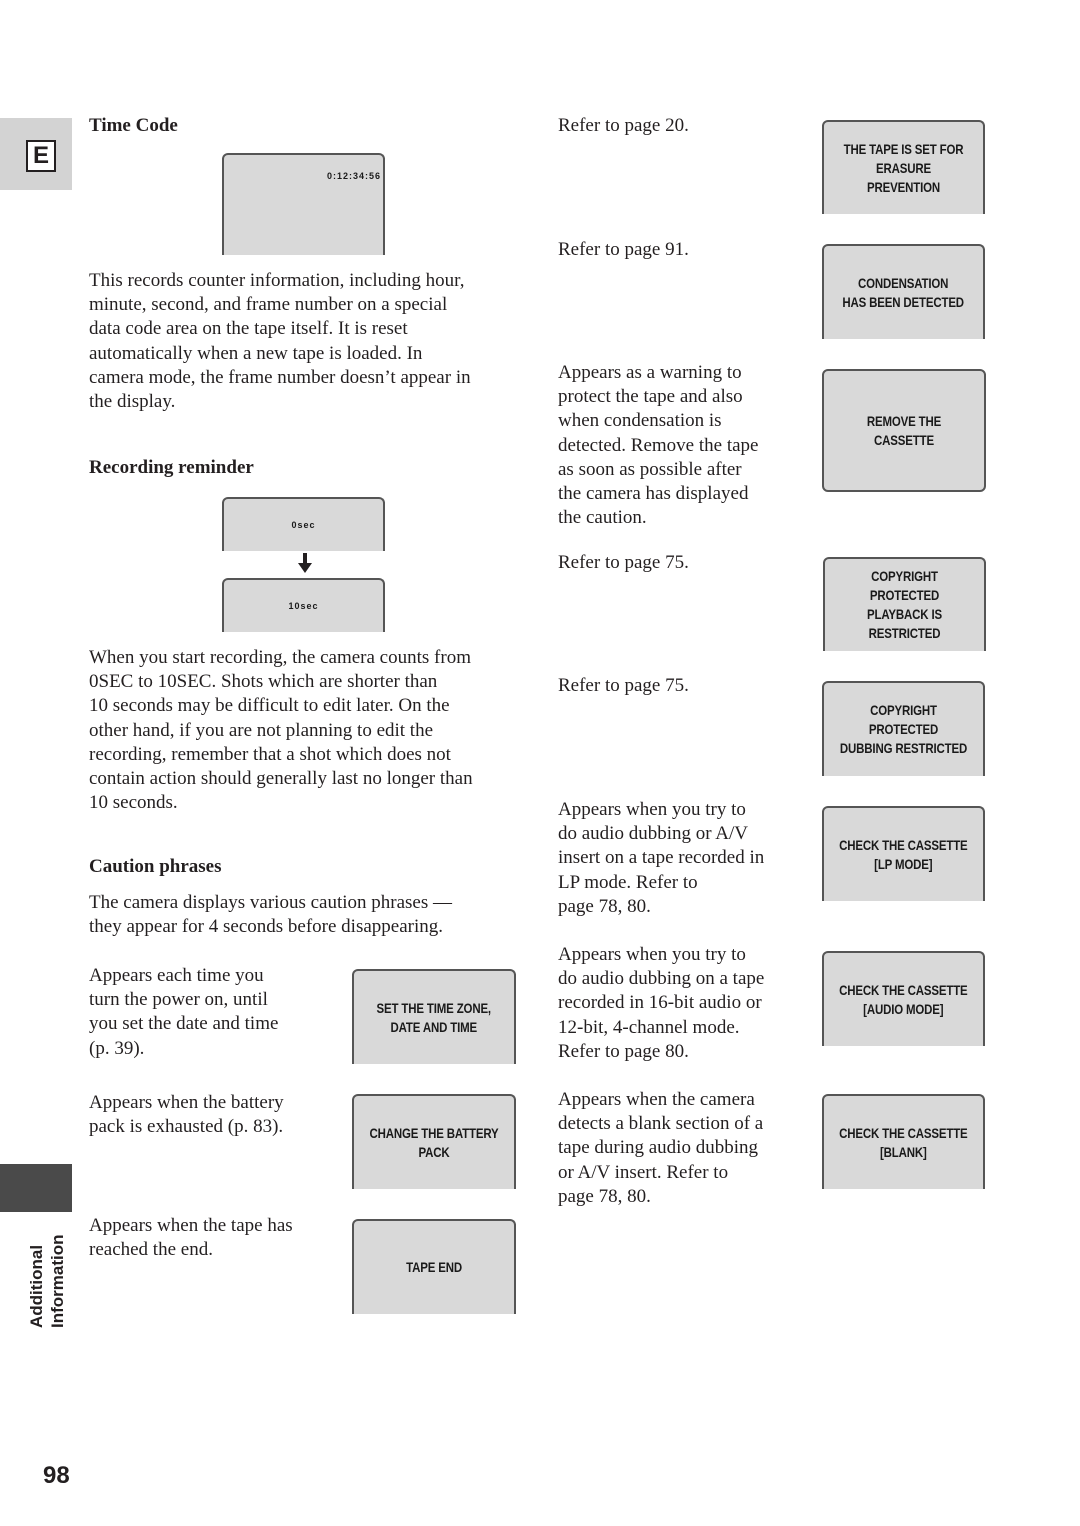 This screenshot has width=1080, height=1526. Describe the element at coordinates (57, 1281) in the screenshot. I see `section-label-line2: Information` at that location.